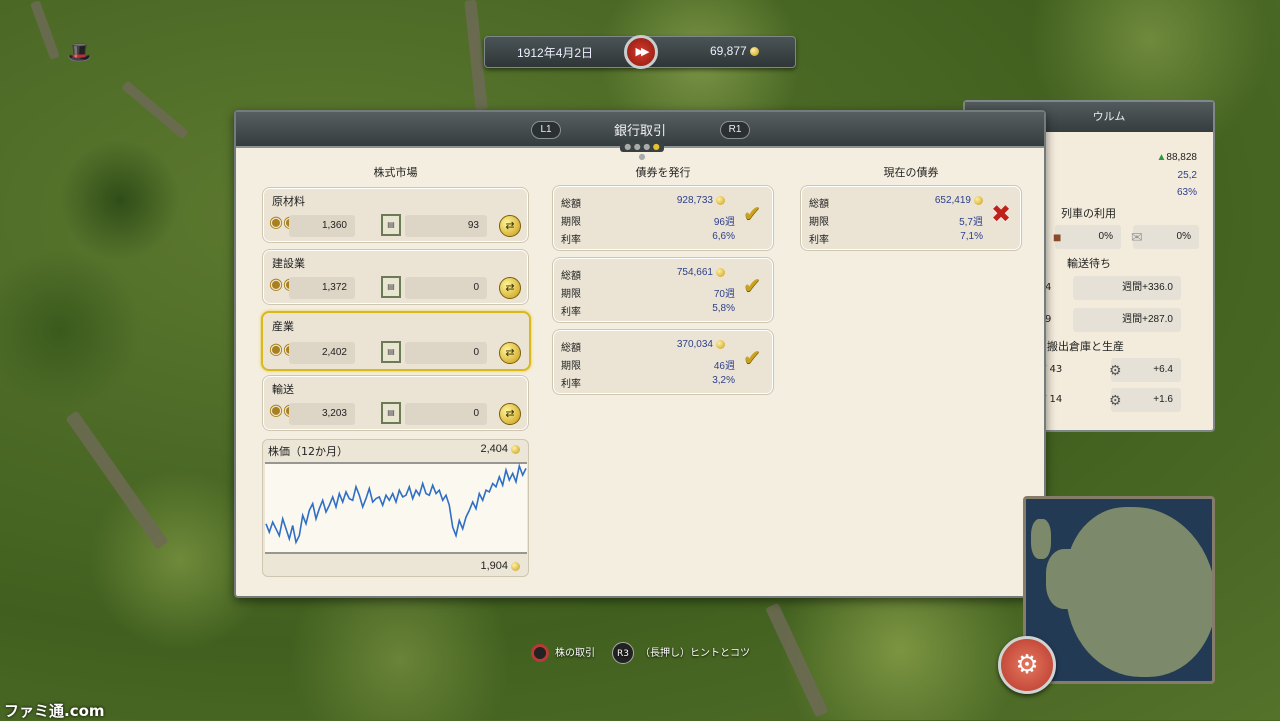 This screenshot has width=1280, height=721. I want to click on bond-term: 96週, so click(724, 222).